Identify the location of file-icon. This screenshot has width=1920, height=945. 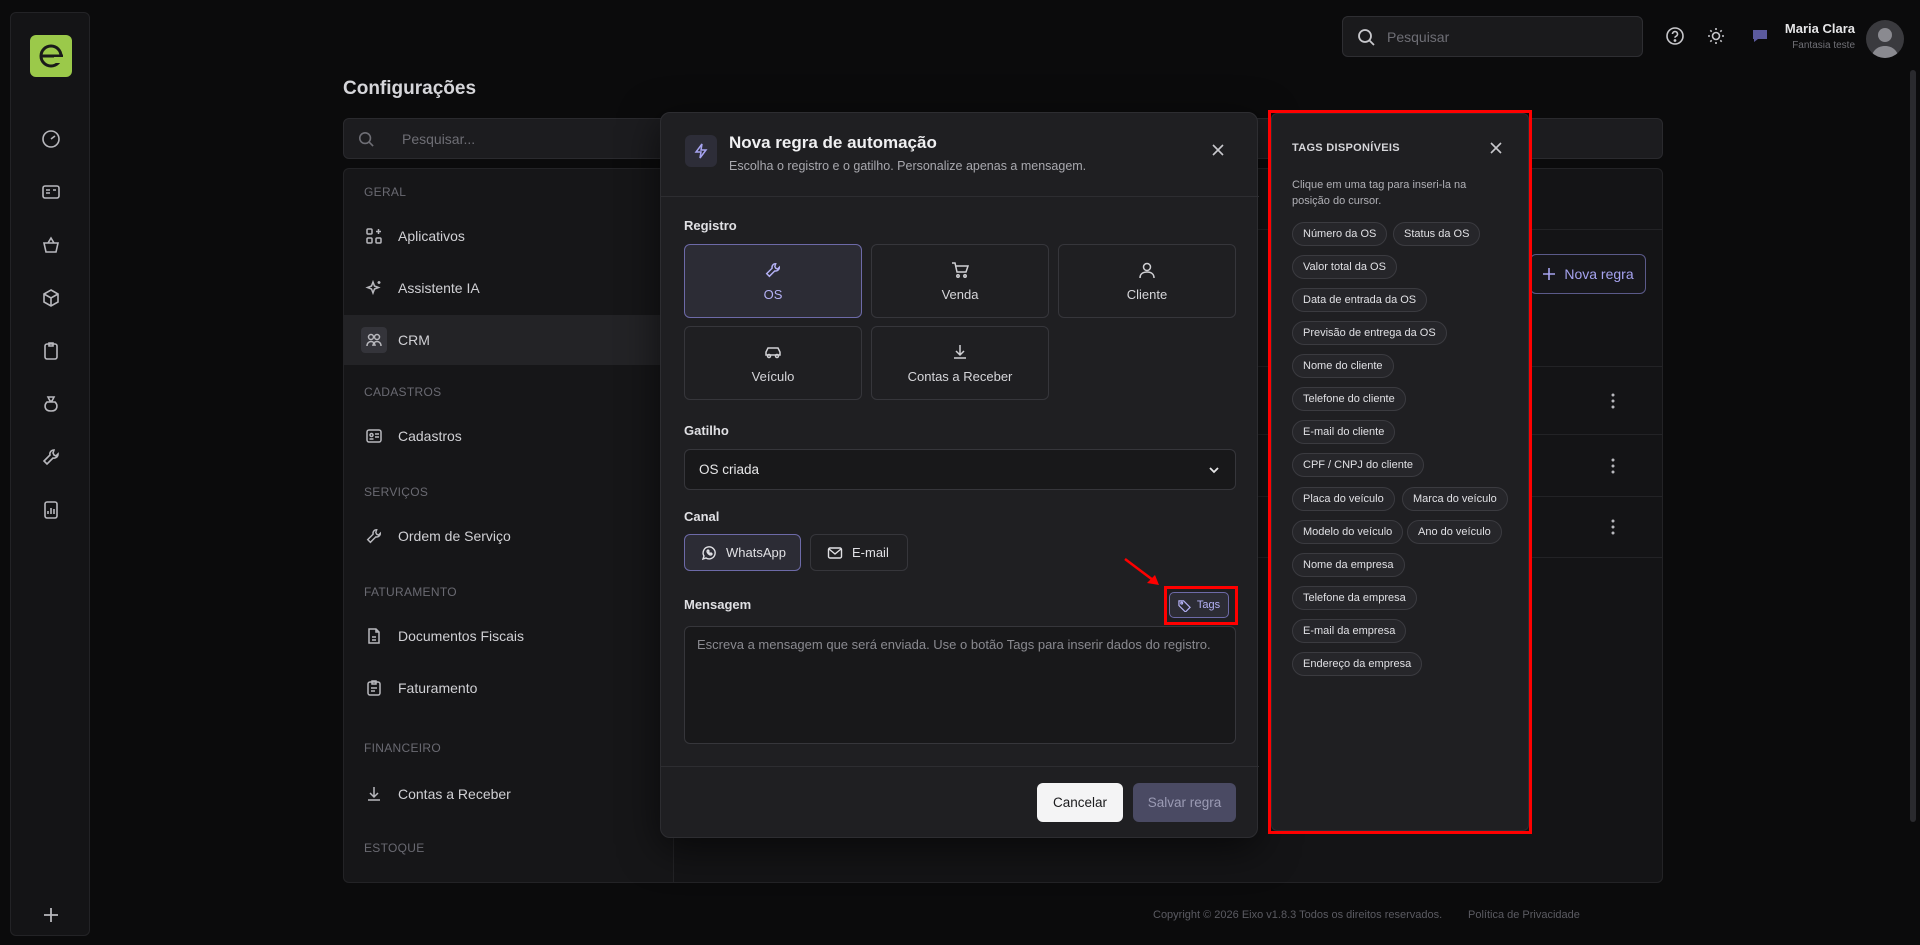
(374, 636).